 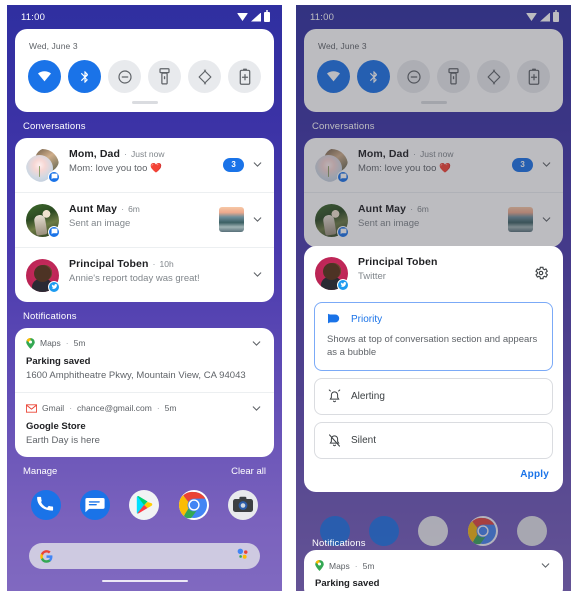 What do you see at coordinates (50, 316) in the screenshot?
I see `section-header-notifications: Notifications` at bounding box center [50, 316].